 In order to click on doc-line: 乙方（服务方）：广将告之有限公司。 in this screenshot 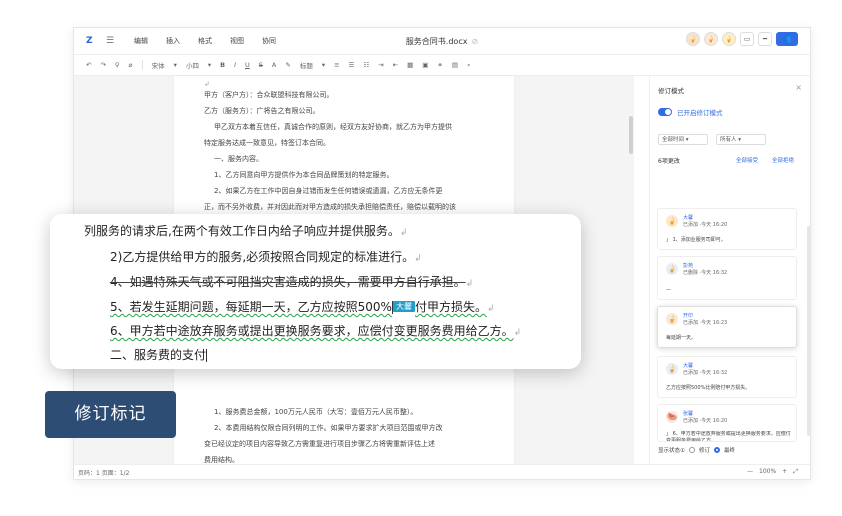, I will do `click(262, 111)`.